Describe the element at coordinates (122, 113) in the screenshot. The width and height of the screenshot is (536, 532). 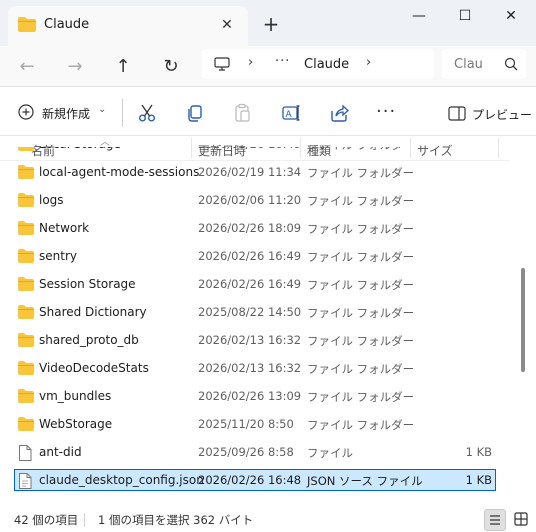
I see `toolbar-divider` at that location.